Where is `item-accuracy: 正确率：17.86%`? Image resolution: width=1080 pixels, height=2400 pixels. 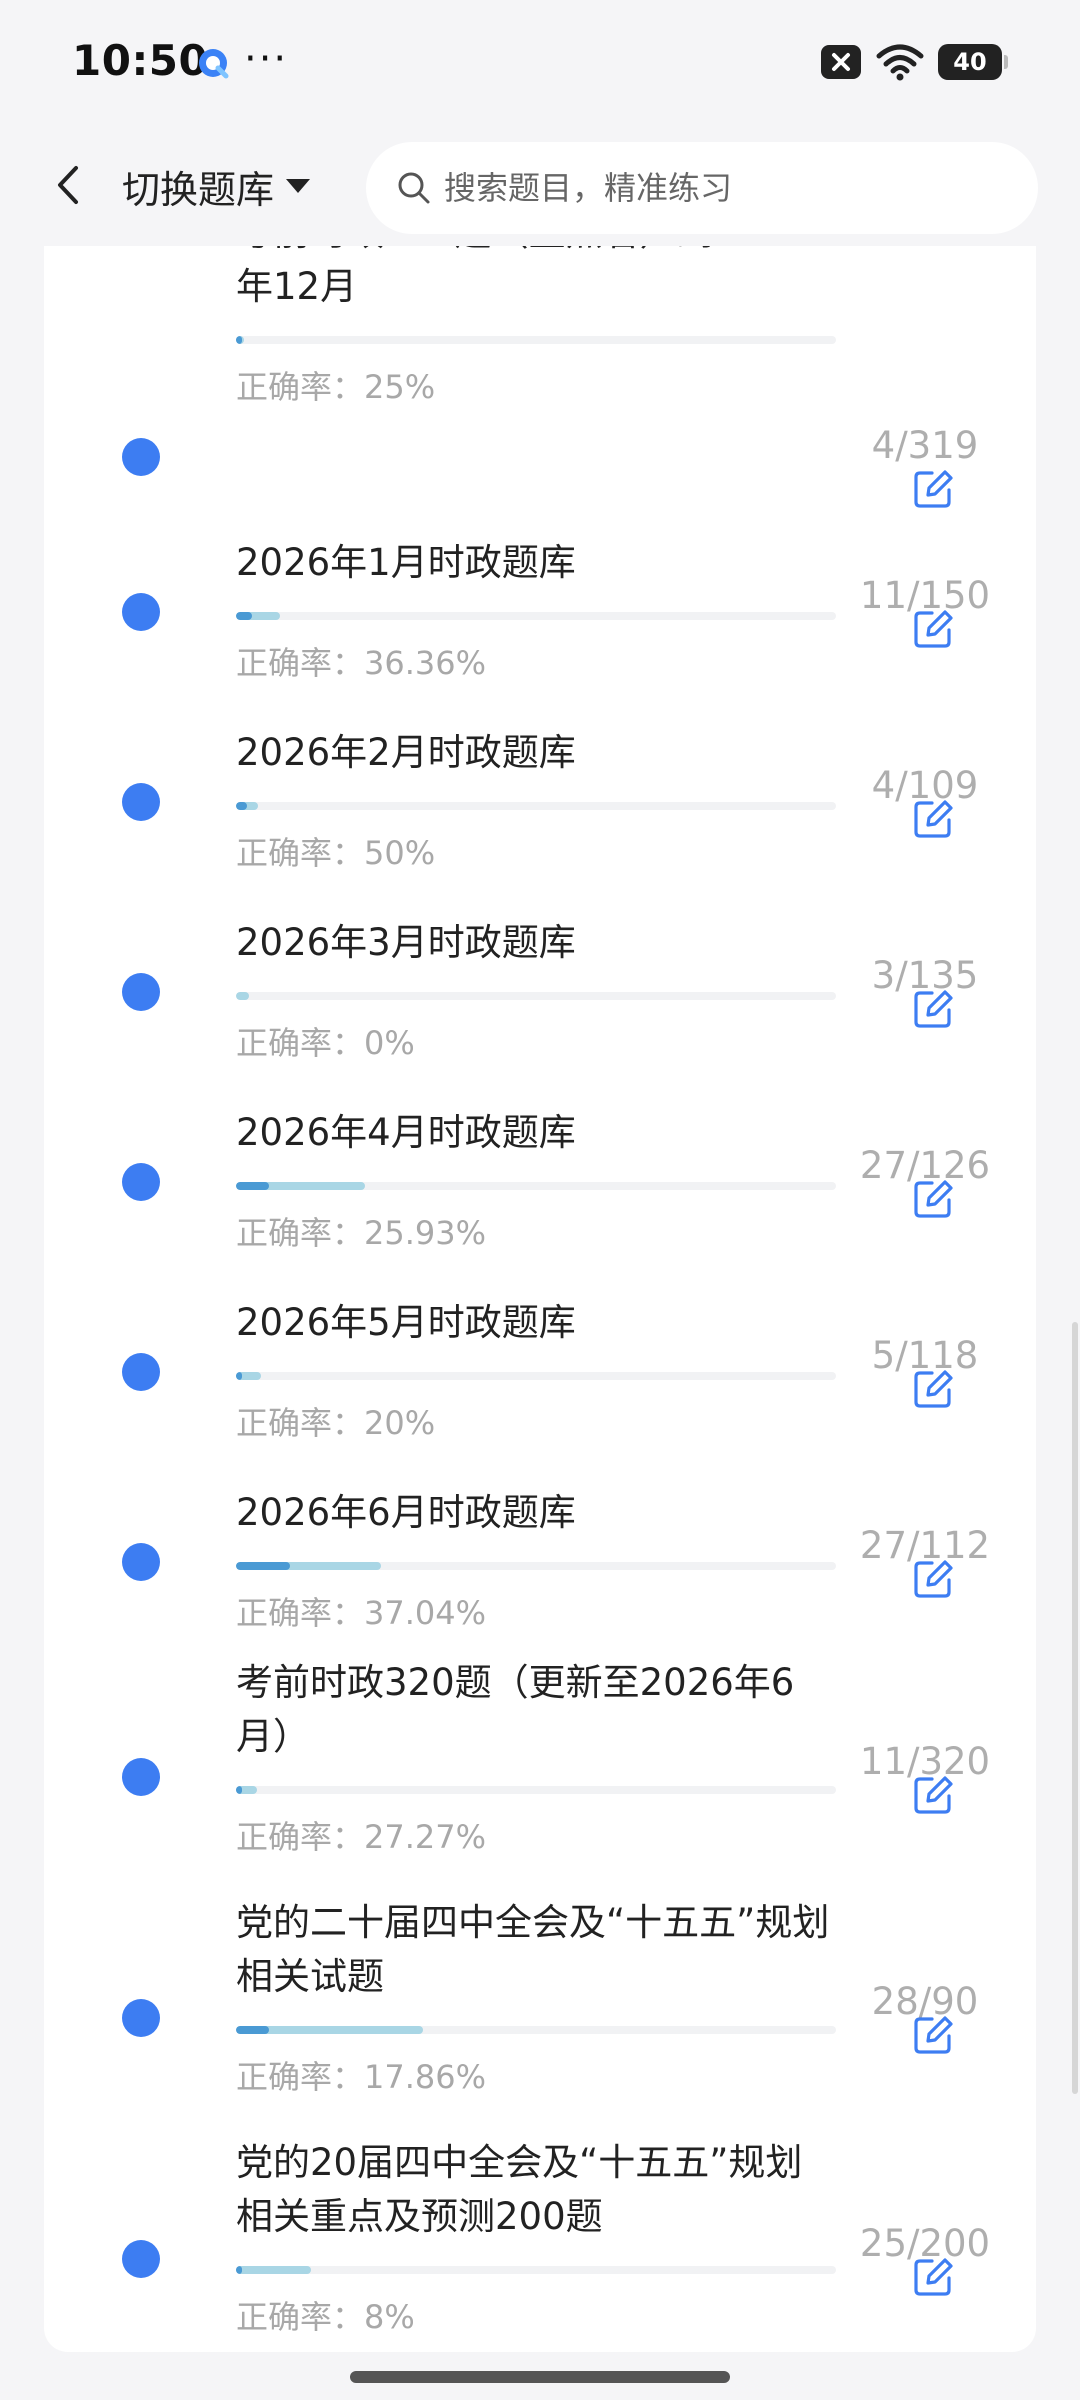
item-accuracy: 正确率：17.86% is located at coordinates (361, 2077).